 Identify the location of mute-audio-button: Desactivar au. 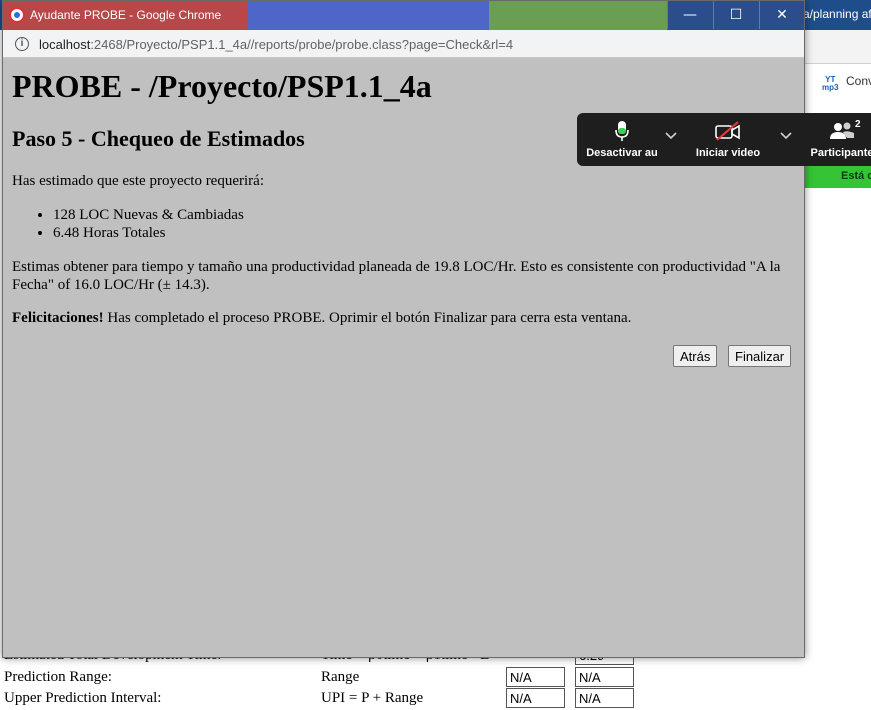
(622, 139).